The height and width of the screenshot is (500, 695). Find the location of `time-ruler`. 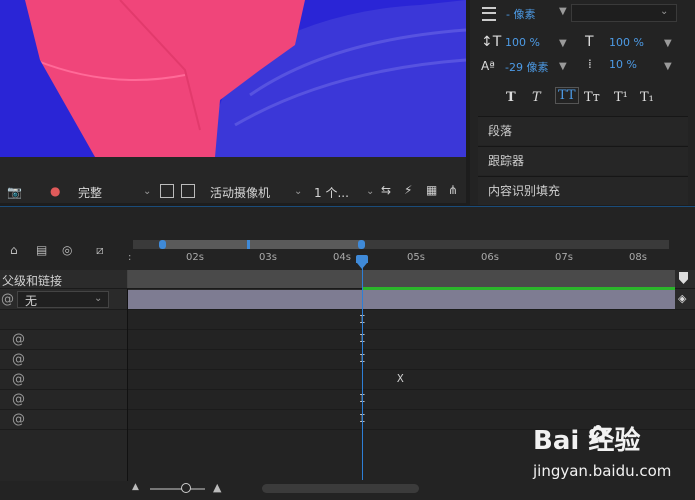

time-ruler is located at coordinates (401, 260).